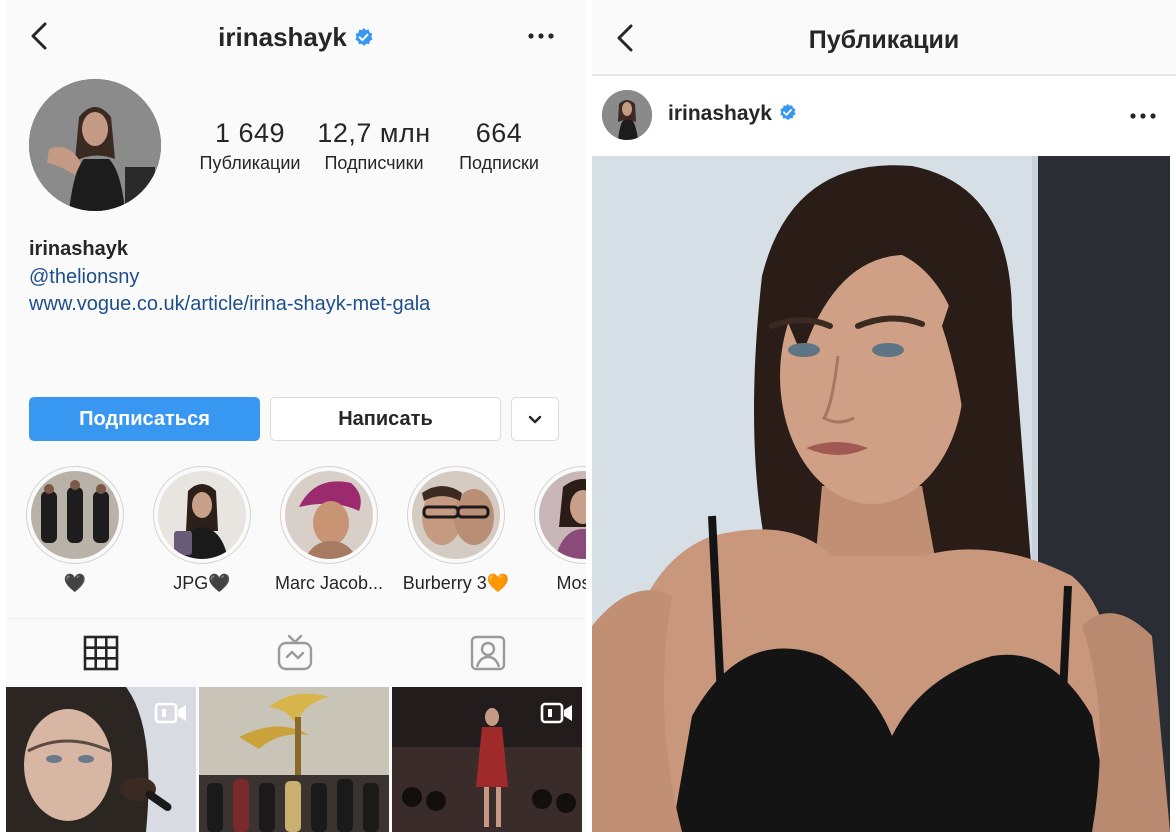 This screenshot has width=1176, height=832. What do you see at coordinates (75, 583) in the screenshot?
I see `highlight-label: 🖤` at bounding box center [75, 583].